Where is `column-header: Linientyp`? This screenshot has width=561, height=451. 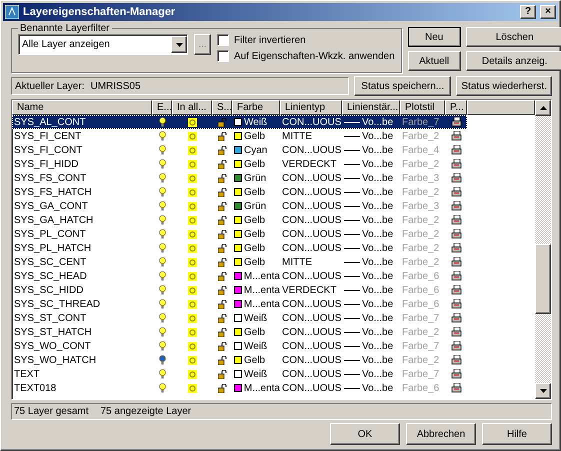
column-header: Linientyp is located at coordinates (311, 107).